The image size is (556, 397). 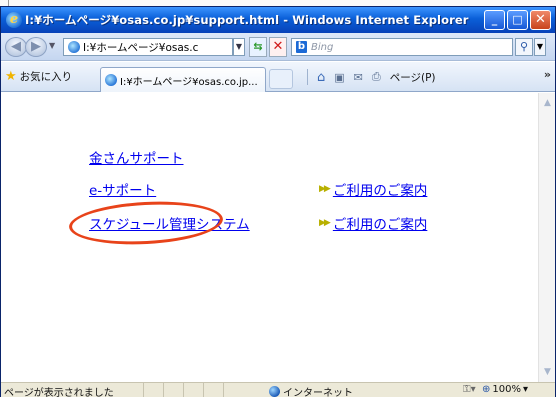 I want to click on zoom-level: 100%, so click(x=506, y=389).